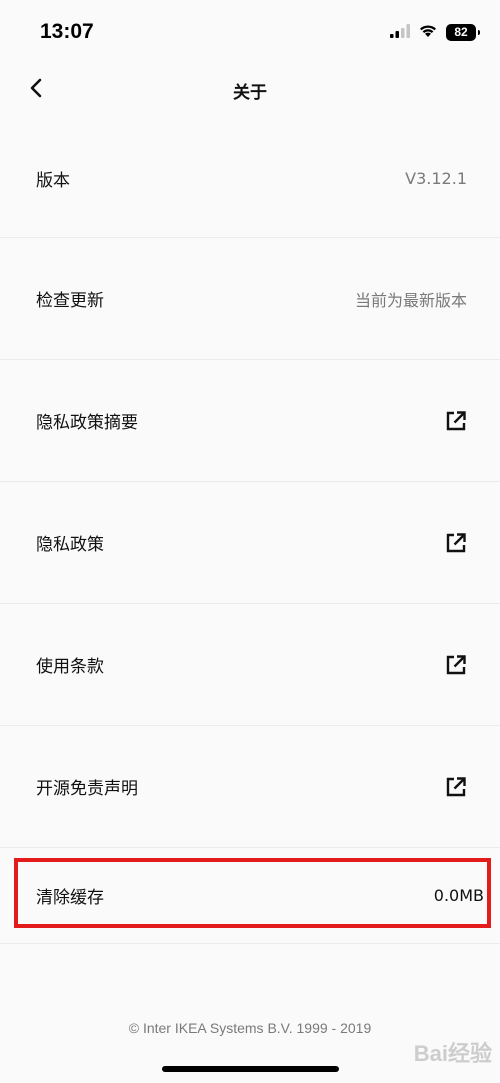  Describe the element at coordinates (70, 301) in the screenshot. I see `check-update-label: 检查更新` at that location.